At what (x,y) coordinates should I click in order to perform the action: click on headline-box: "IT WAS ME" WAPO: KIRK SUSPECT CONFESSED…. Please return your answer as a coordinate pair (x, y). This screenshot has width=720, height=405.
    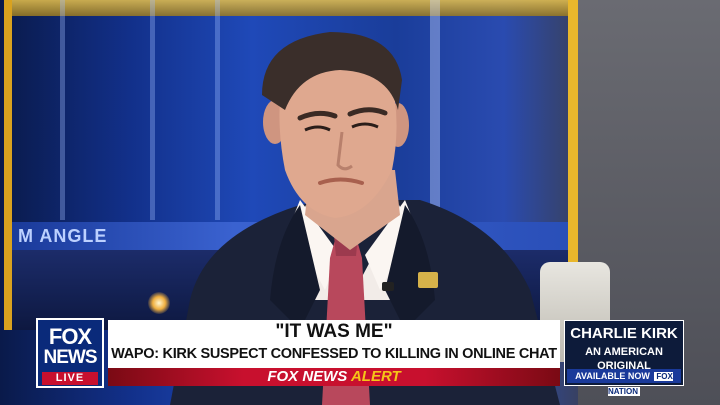
    Looking at the image, I should click on (334, 344).